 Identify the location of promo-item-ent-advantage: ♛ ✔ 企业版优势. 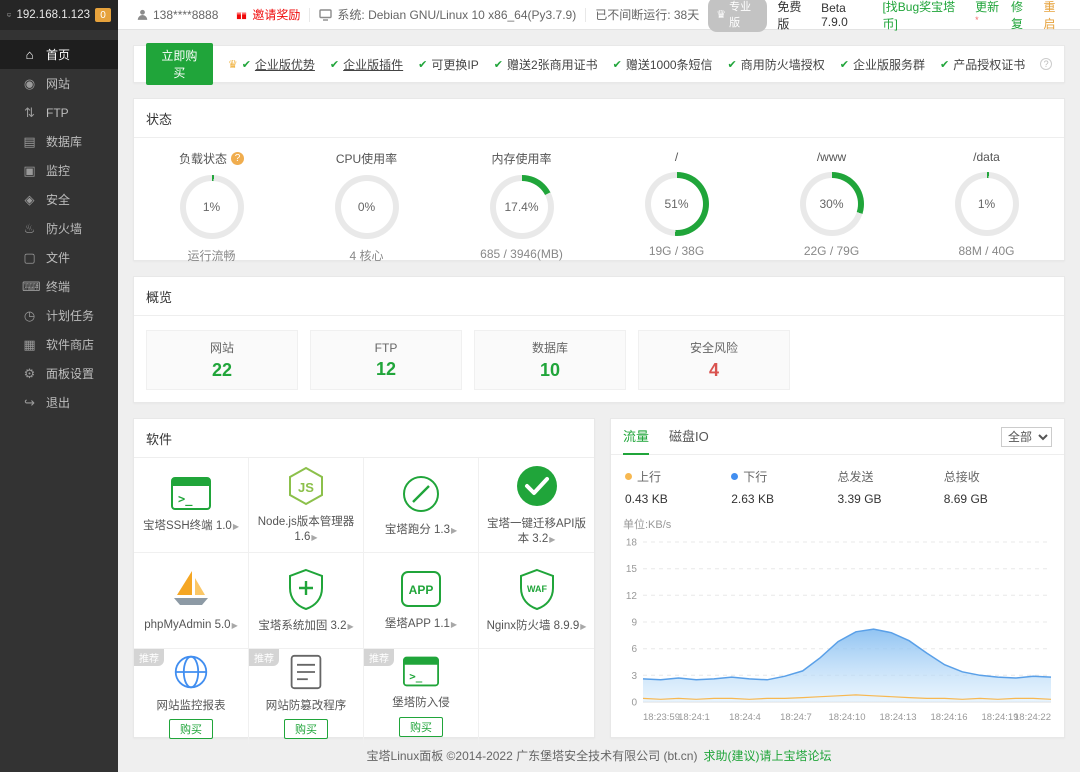
(271, 64).